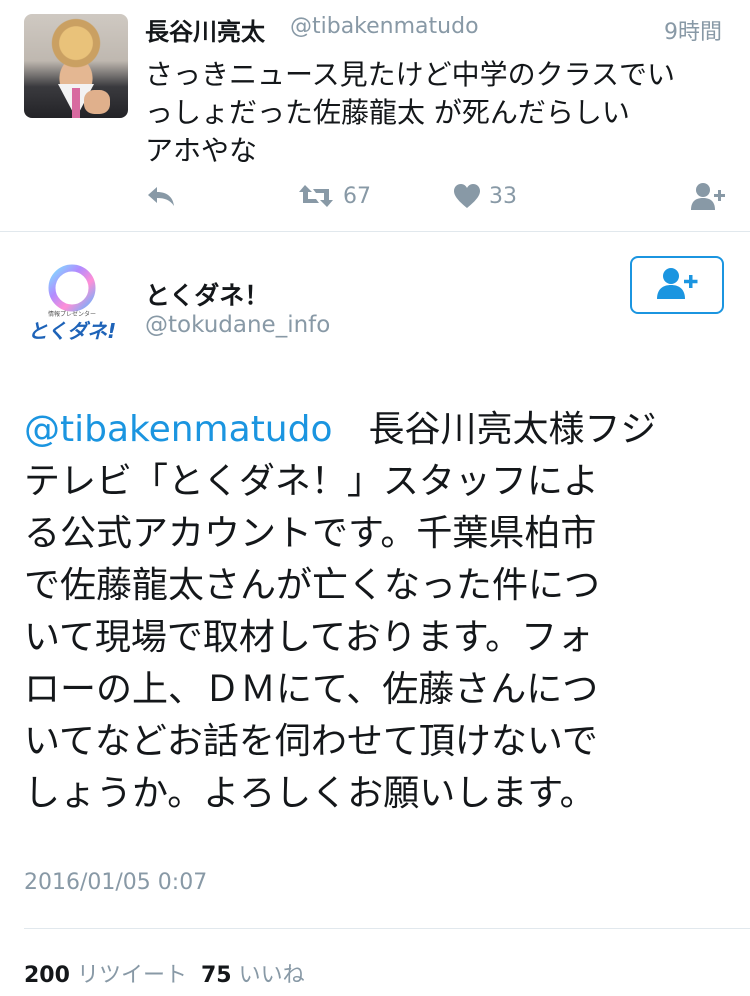 This screenshot has height=996, width=750. I want to click on like-button: 33, so click(485, 196).